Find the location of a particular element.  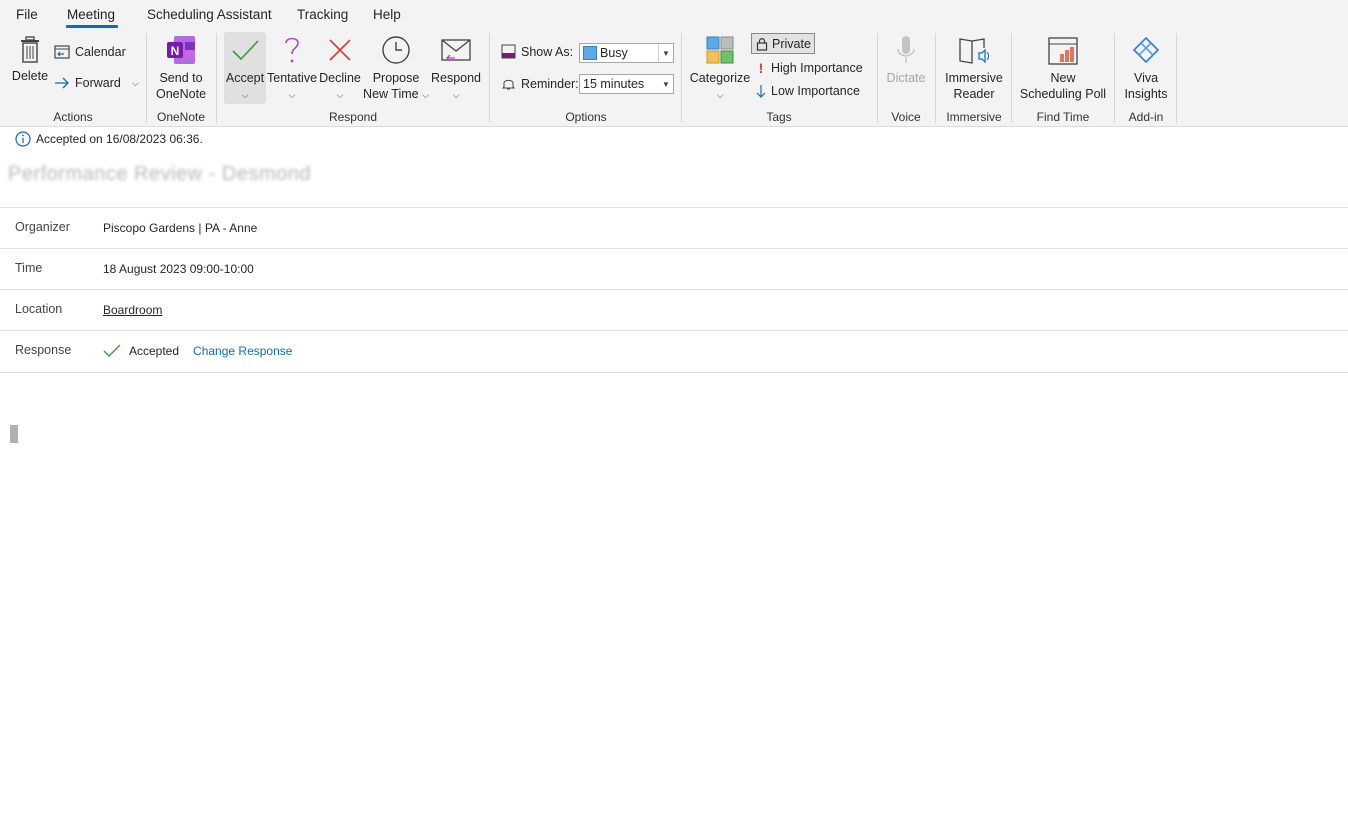

menu-tracking: Tracking is located at coordinates (322, 14).